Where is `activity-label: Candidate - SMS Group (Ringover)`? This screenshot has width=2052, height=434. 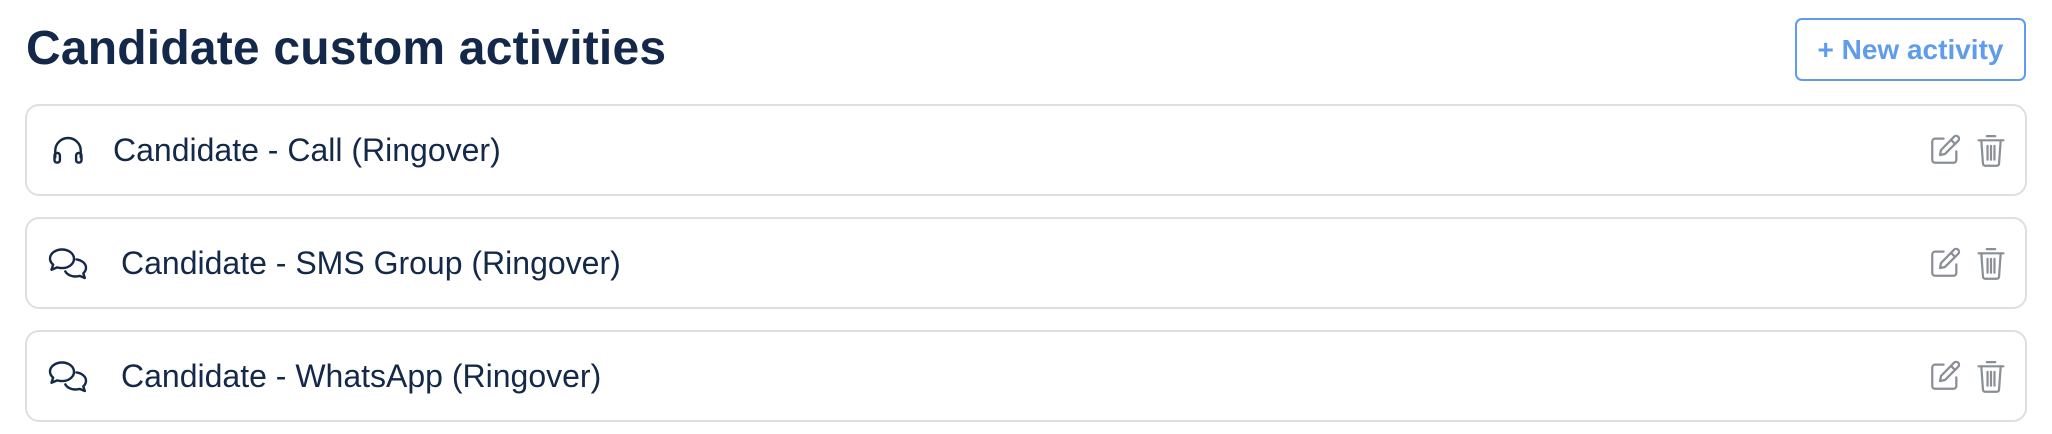 activity-label: Candidate - SMS Group (Ringover) is located at coordinates (371, 263).